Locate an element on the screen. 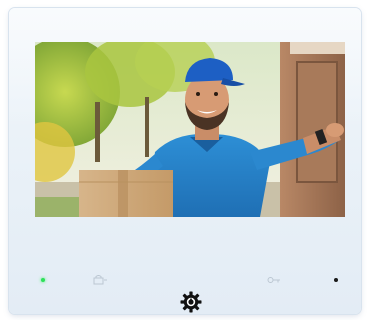 Image resolution: width=369 pixels, height=320 pixels. door-lock-icon is located at coordinates (100, 280).